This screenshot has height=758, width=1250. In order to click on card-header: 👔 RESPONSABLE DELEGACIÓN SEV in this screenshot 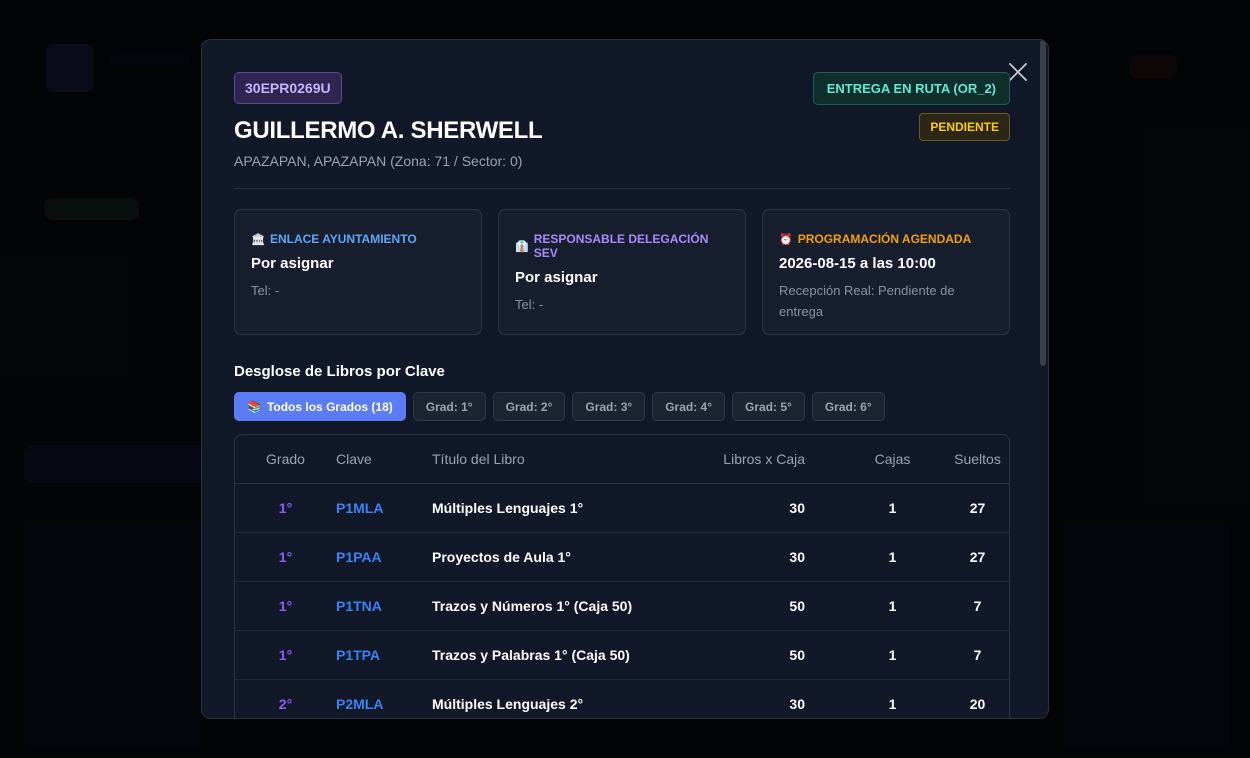, I will do `click(622, 246)`.